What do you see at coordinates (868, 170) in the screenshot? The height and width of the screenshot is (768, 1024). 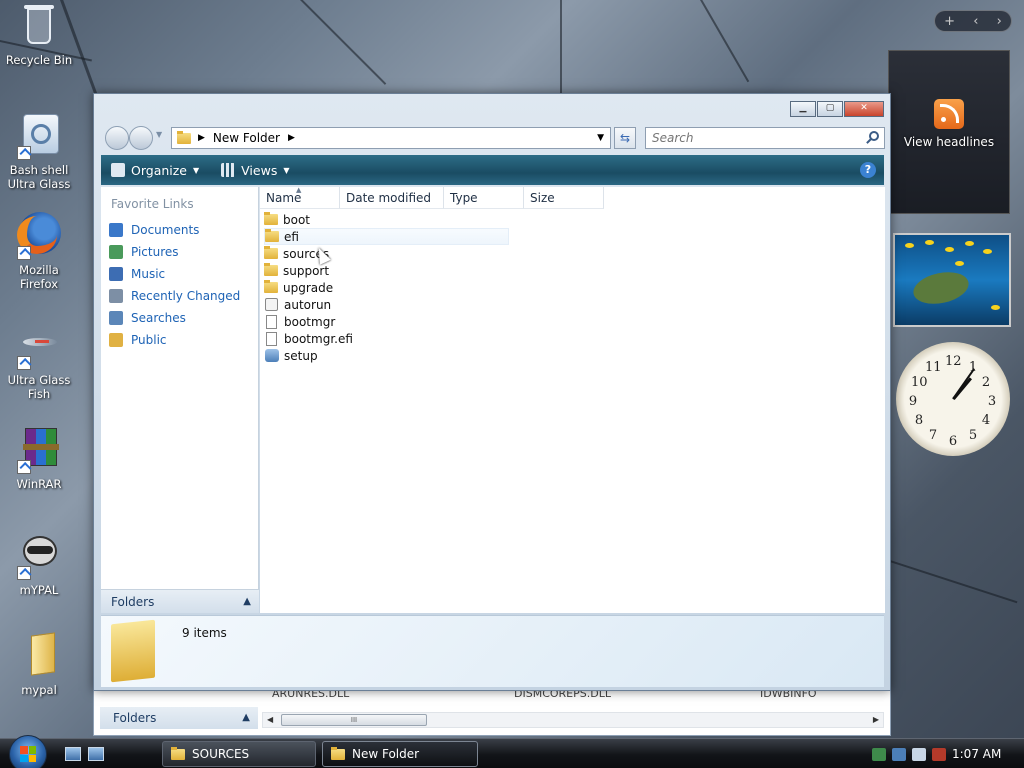 I see `help-button: ?` at bounding box center [868, 170].